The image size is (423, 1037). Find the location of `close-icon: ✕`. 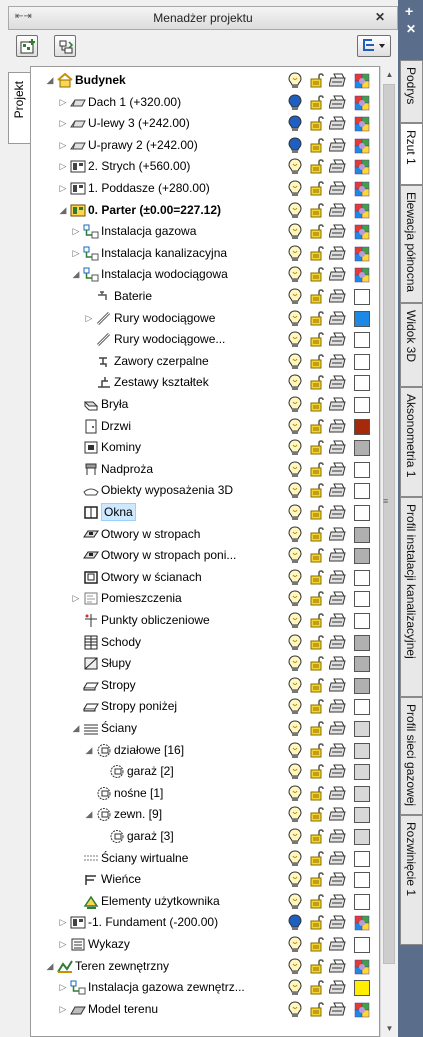

close-icon: ✕ is located at coordinates (380, 17).